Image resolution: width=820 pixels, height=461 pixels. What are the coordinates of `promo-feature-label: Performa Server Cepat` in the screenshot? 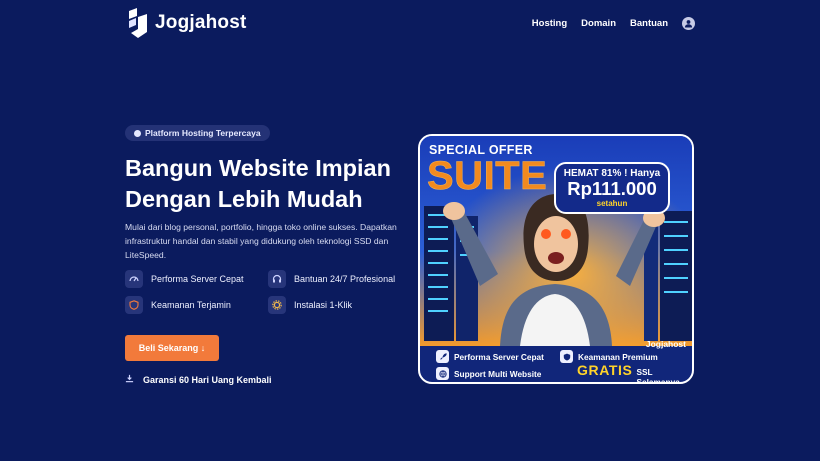 It's located at (499, 356).